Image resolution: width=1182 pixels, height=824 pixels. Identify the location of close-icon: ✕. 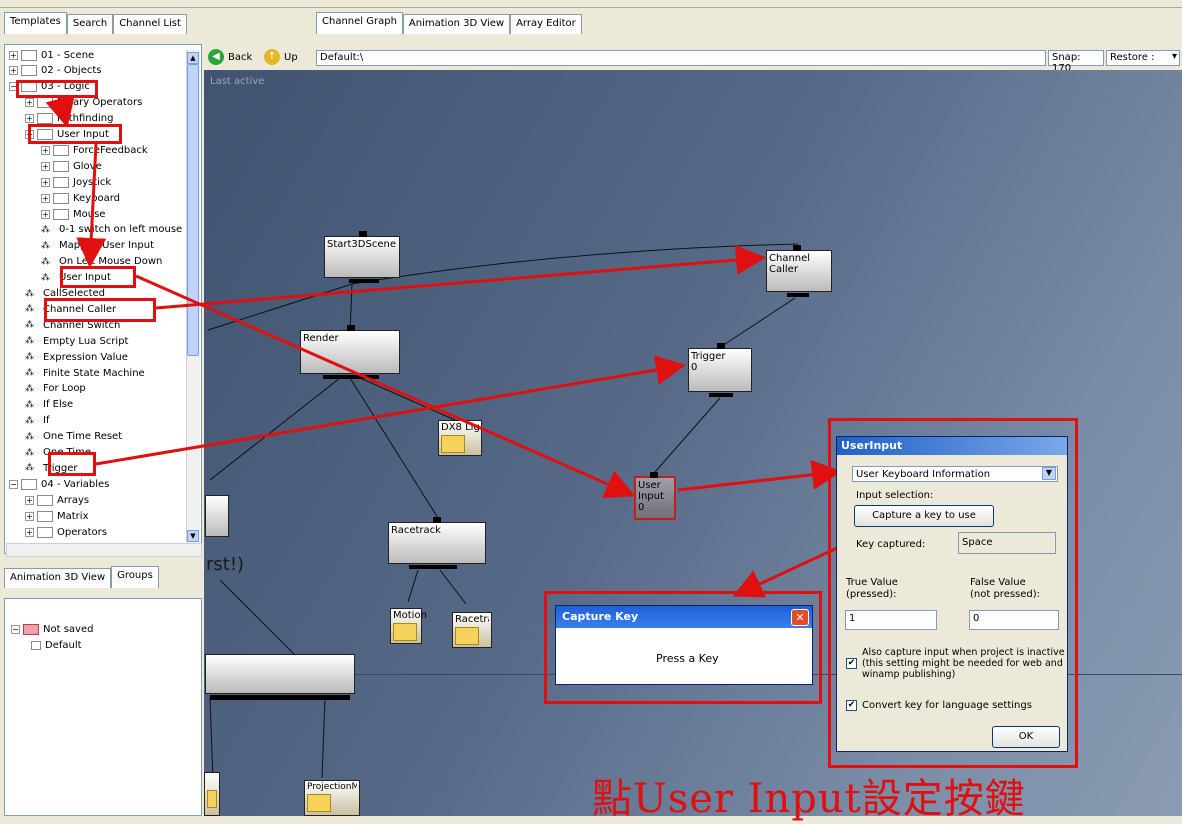
(800, 617).